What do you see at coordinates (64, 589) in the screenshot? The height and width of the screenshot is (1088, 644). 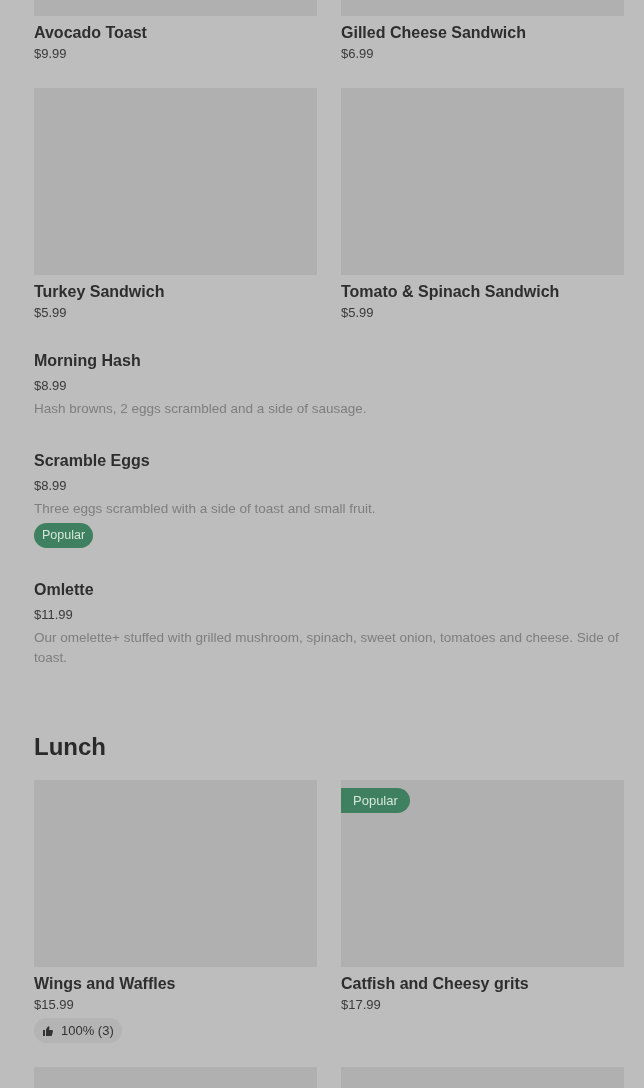 I see `dish-name: Omlette` at bounding box center [64, 589].